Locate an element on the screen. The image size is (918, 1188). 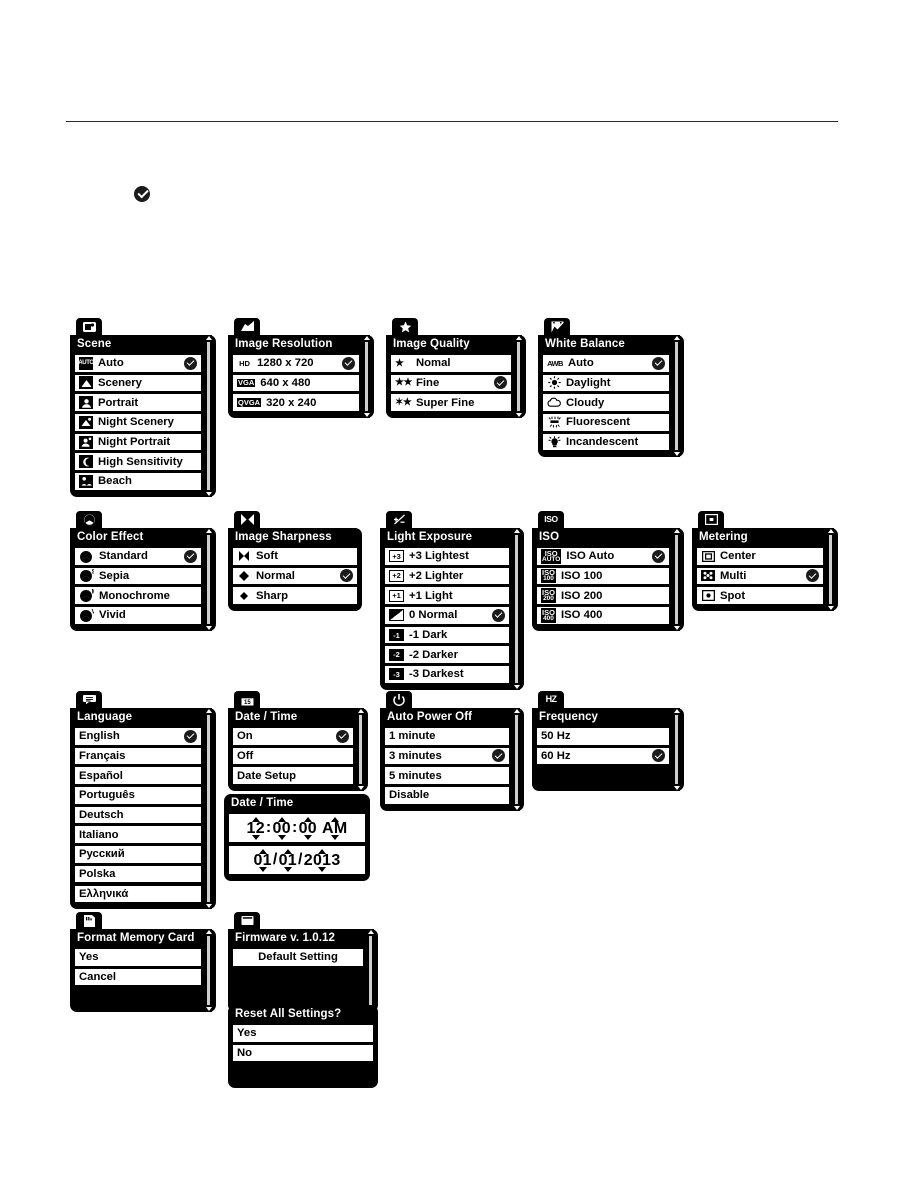
menu-item-auto-power-off-1: 3 minutes is located at coordinates (447, 756).